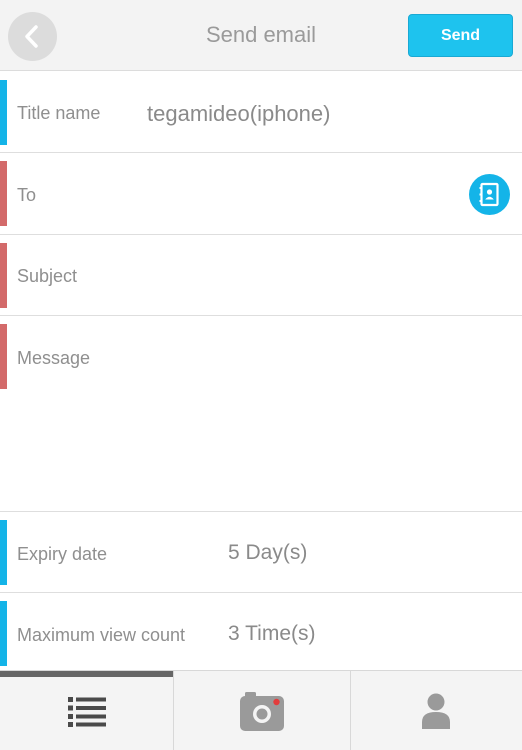 The height and width of the screenshot is (750, 522). I want to click on to-label: To, so click(27, 195).